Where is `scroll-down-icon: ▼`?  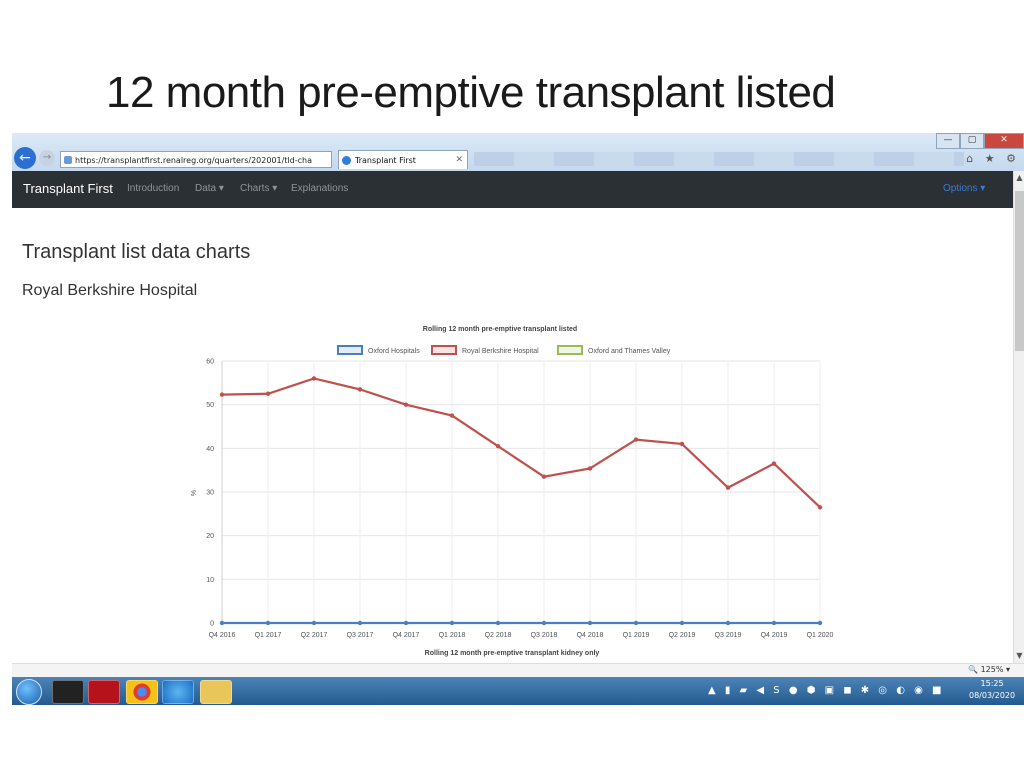 scroll-down-icon: ▼ is located at coordinates (1019, 655).